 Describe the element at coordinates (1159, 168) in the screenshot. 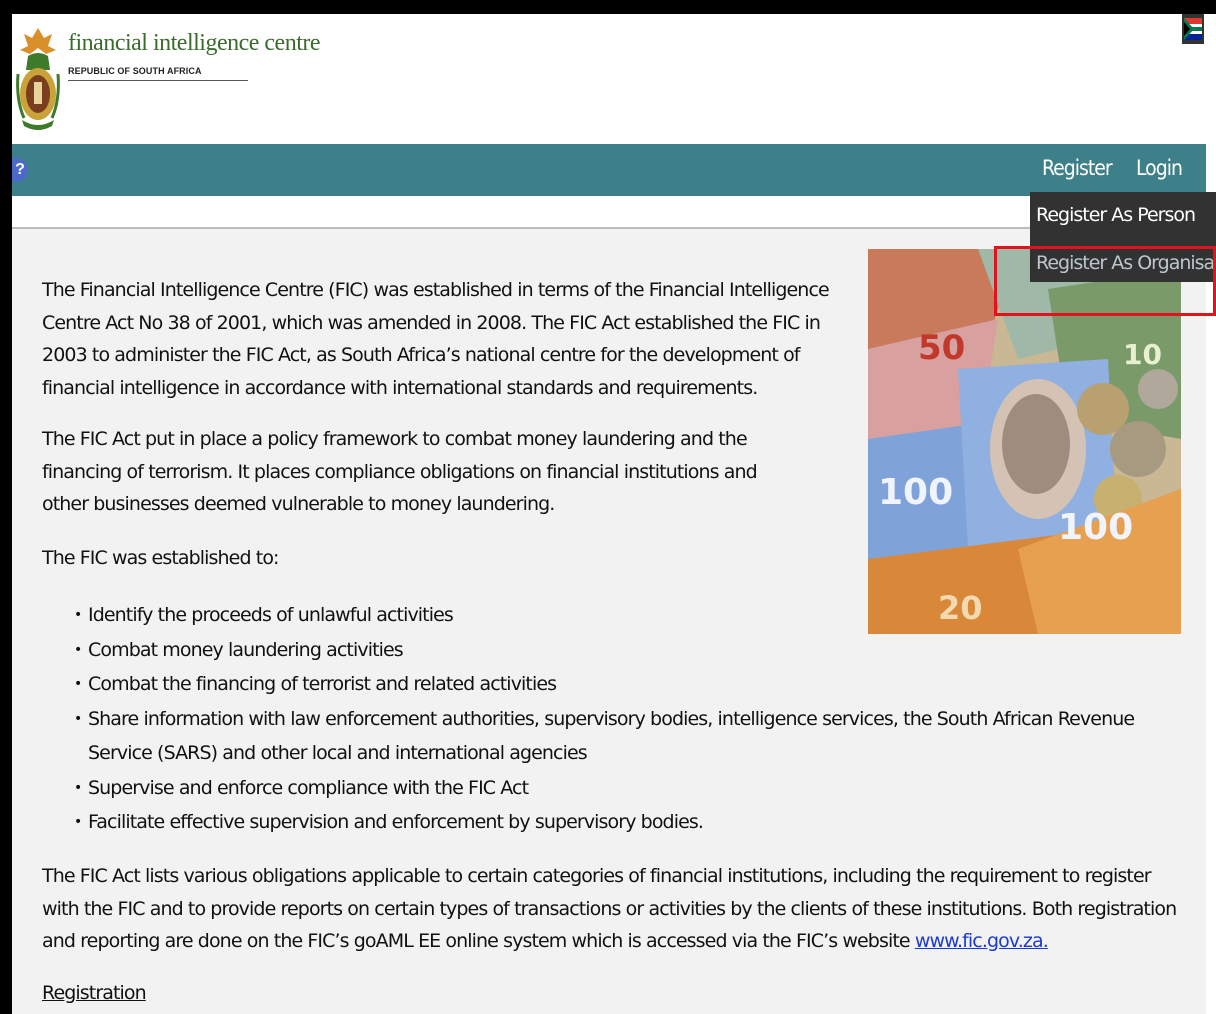

I see `nav-login: Login` at that location.